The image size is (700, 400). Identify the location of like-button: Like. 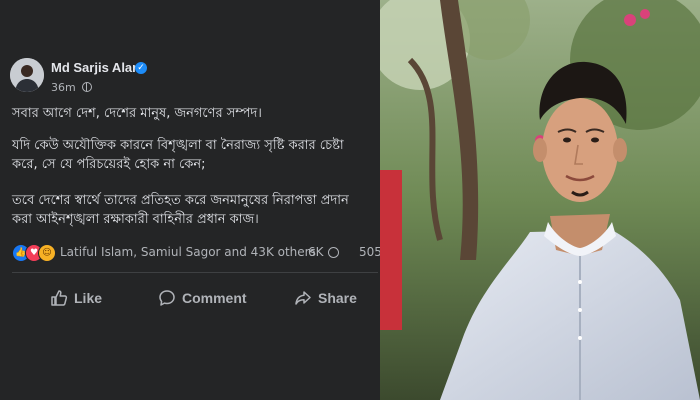
(76, 298).